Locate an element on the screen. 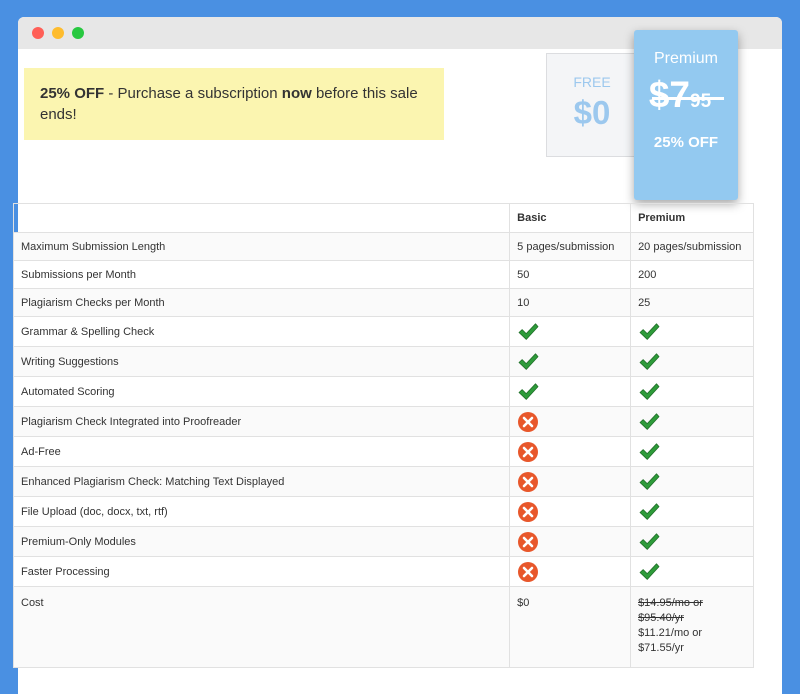 The image size is (800, 694). premium-price-dollars: $7 is located at coordinates (669, 94).